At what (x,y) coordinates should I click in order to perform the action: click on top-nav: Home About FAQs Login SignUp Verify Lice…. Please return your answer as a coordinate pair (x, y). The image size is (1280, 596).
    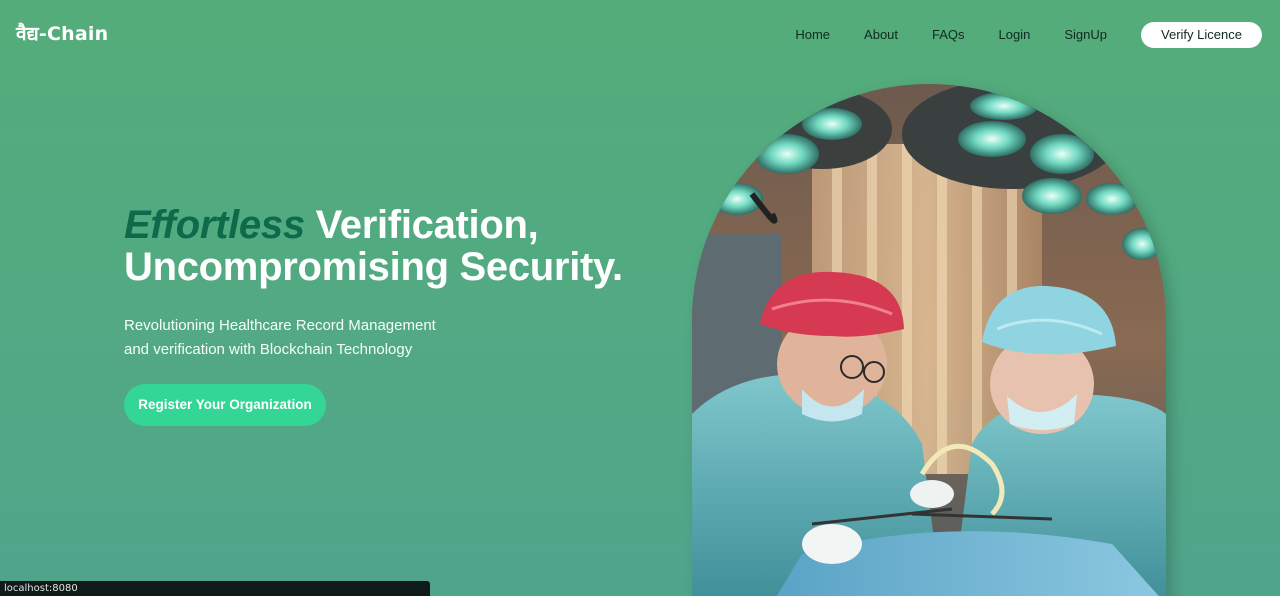
    Looking at the image, I should click on (1028, 35).